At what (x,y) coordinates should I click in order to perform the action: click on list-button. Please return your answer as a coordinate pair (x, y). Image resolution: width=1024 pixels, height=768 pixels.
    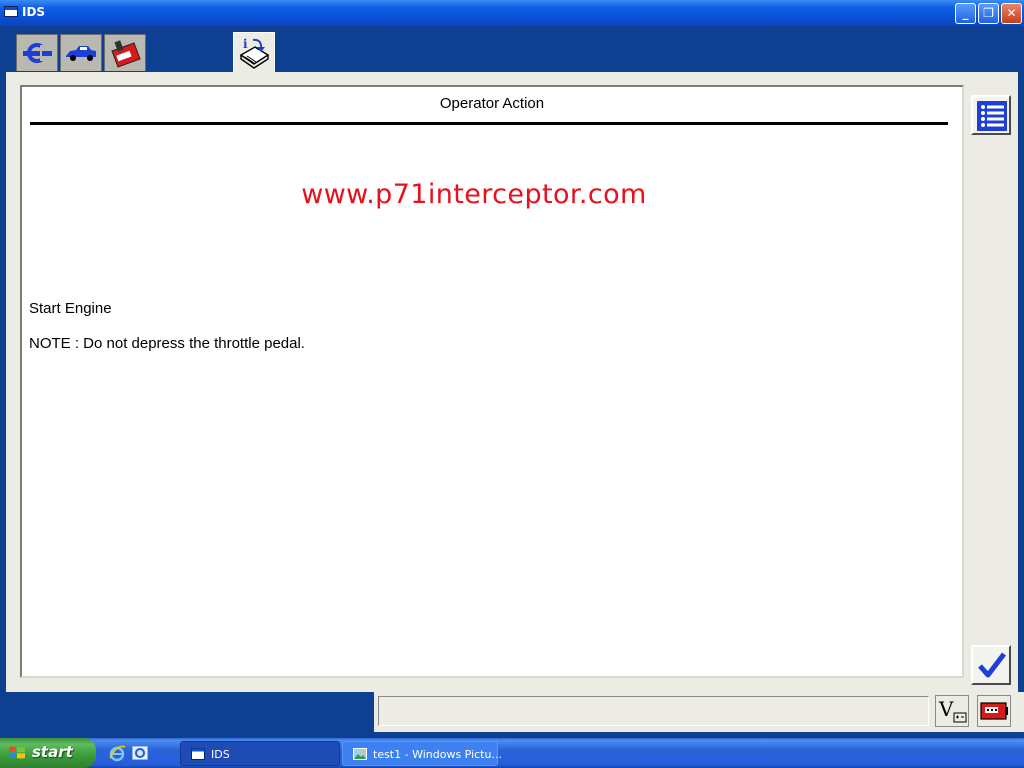
    Looking at the image, I should click on (991, 115).